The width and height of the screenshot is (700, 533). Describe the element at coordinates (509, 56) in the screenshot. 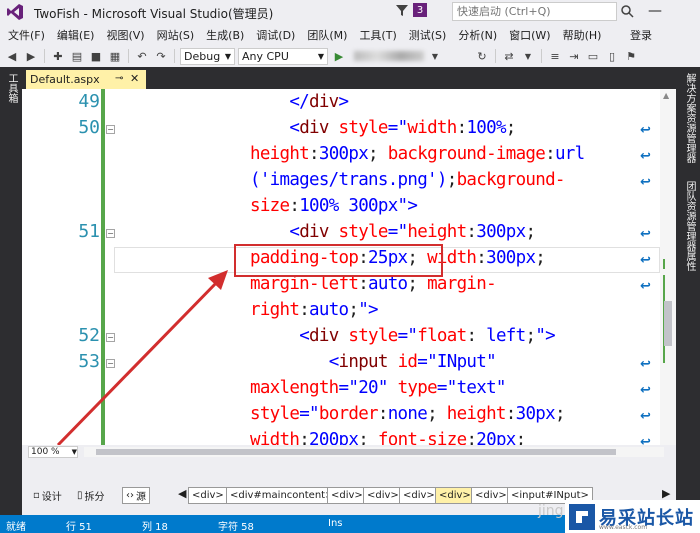

I see `browser-link-icon: ⇄` at that location.